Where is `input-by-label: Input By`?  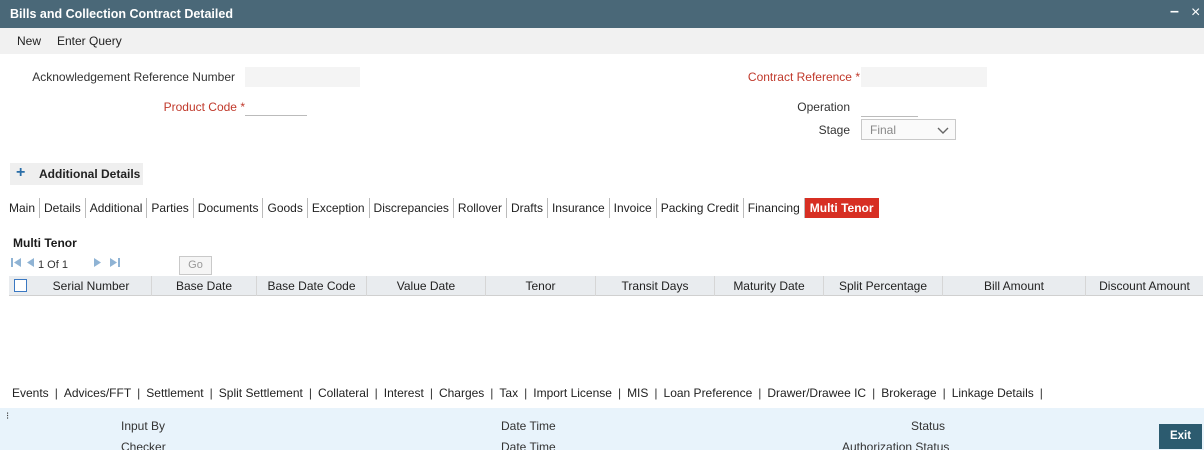
input-by-label: Input By is located at coordinates (143, 426).